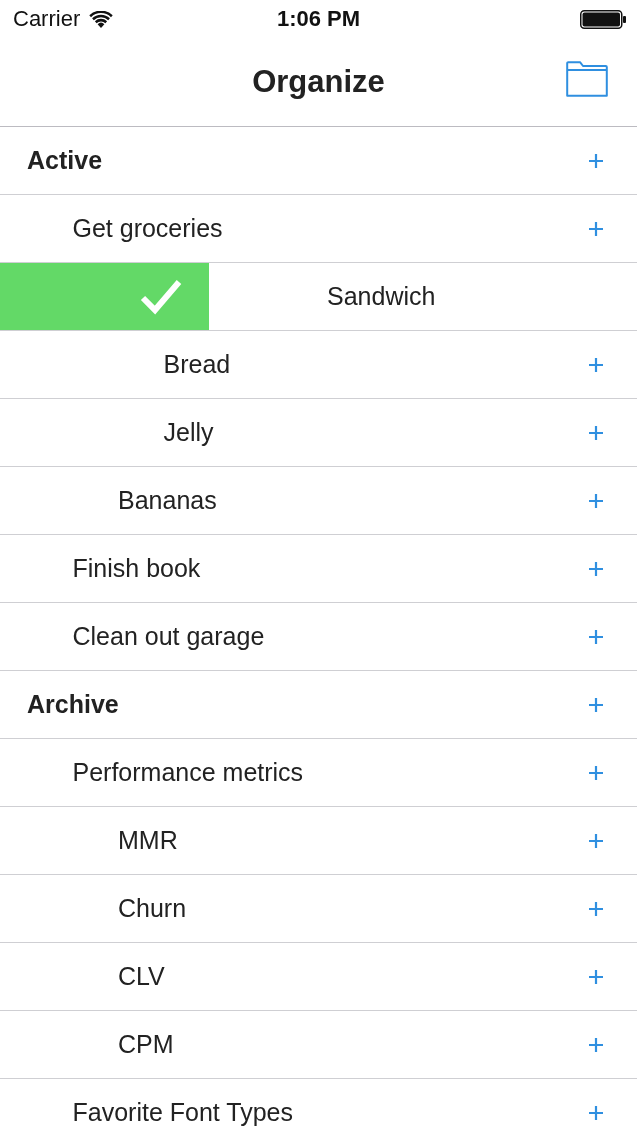 The image size is (637, 1131). I want to click on task-label: CPM, so click(146, 1044).